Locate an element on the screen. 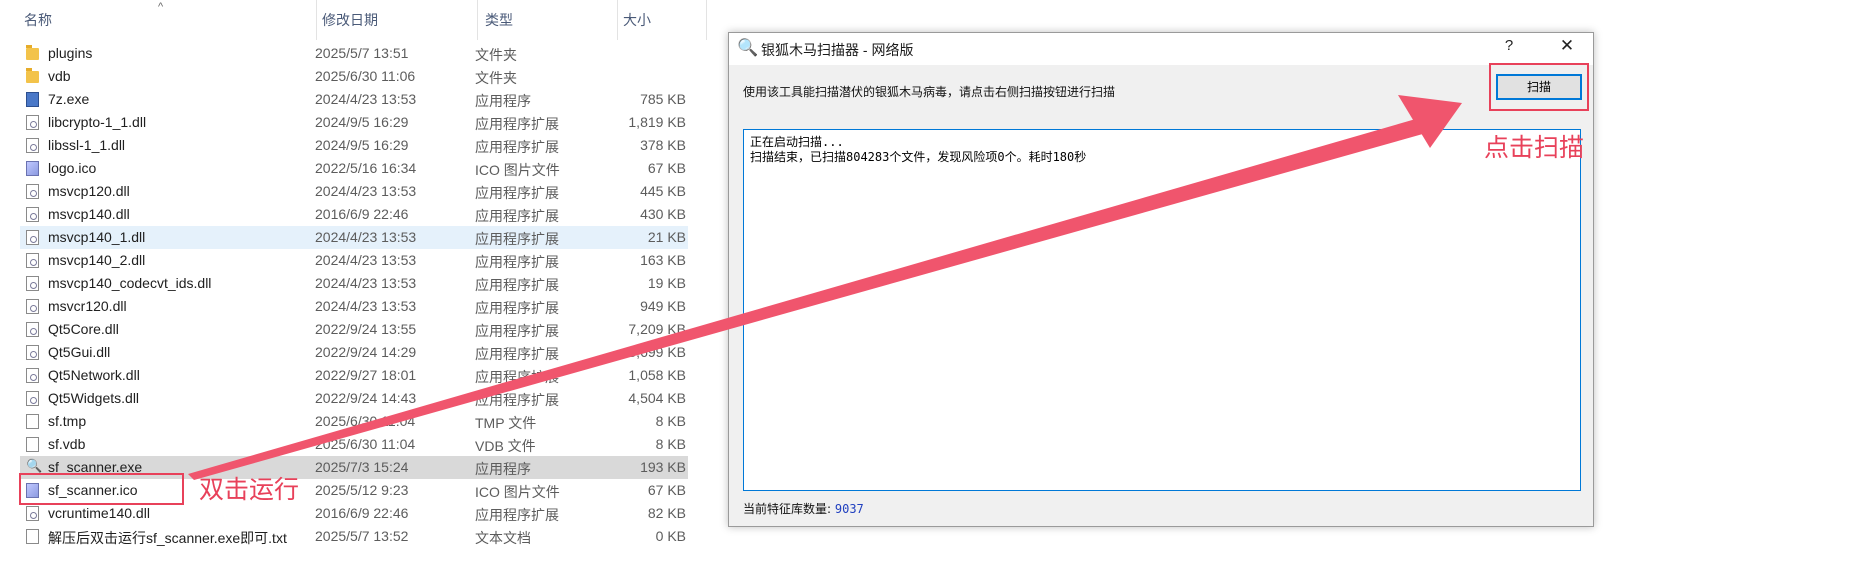 This screenshot has width=1859, height=567. file-row: msvcp120.dll 2024/4/23 13:53 应用程序扩展 445 KB is located at coordinates (354, 191).